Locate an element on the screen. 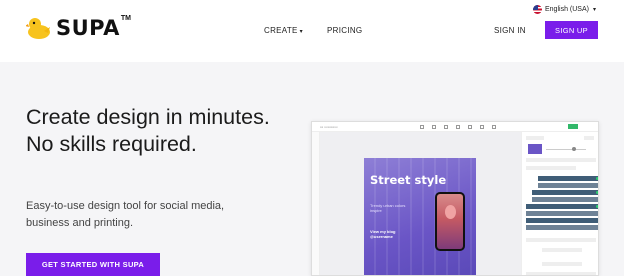 The image size is (624, 276). get-started-button: GET STARTED WITH SUPA is located at coordinates (93, 264).